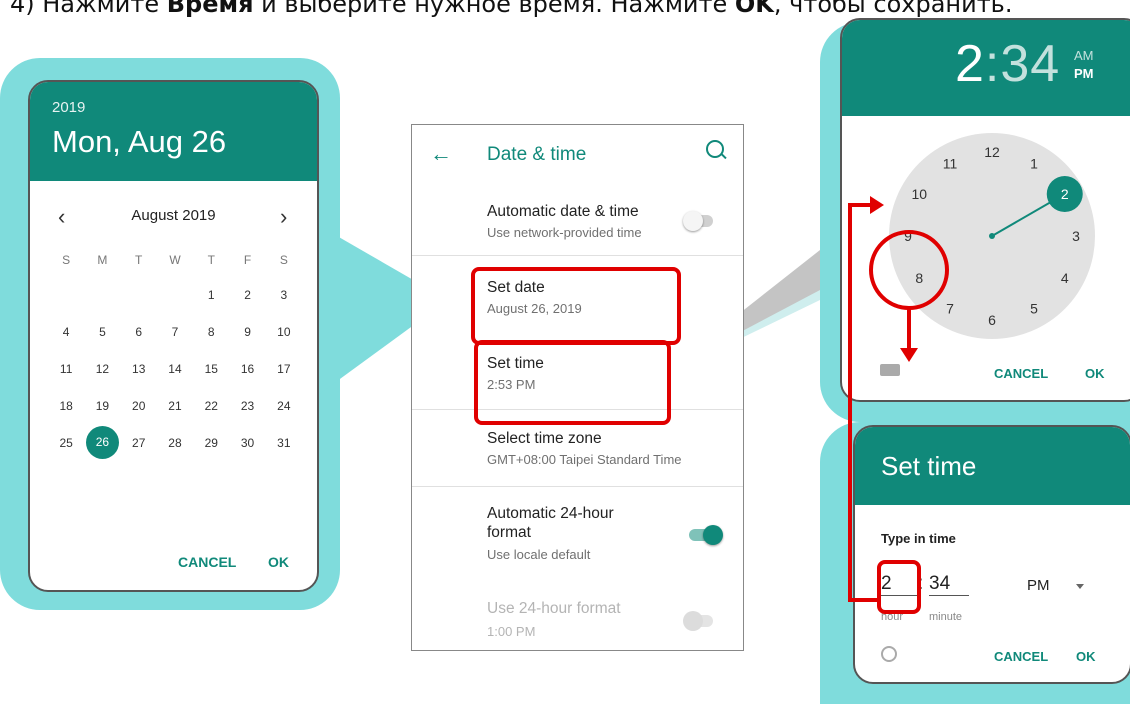 Image resolution: width=1130 pixels, height=704 pixels. I want to click on hour-input-highlight, so click(899, 587).